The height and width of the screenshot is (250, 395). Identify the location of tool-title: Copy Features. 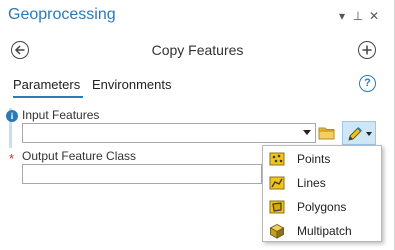
(197, 50).